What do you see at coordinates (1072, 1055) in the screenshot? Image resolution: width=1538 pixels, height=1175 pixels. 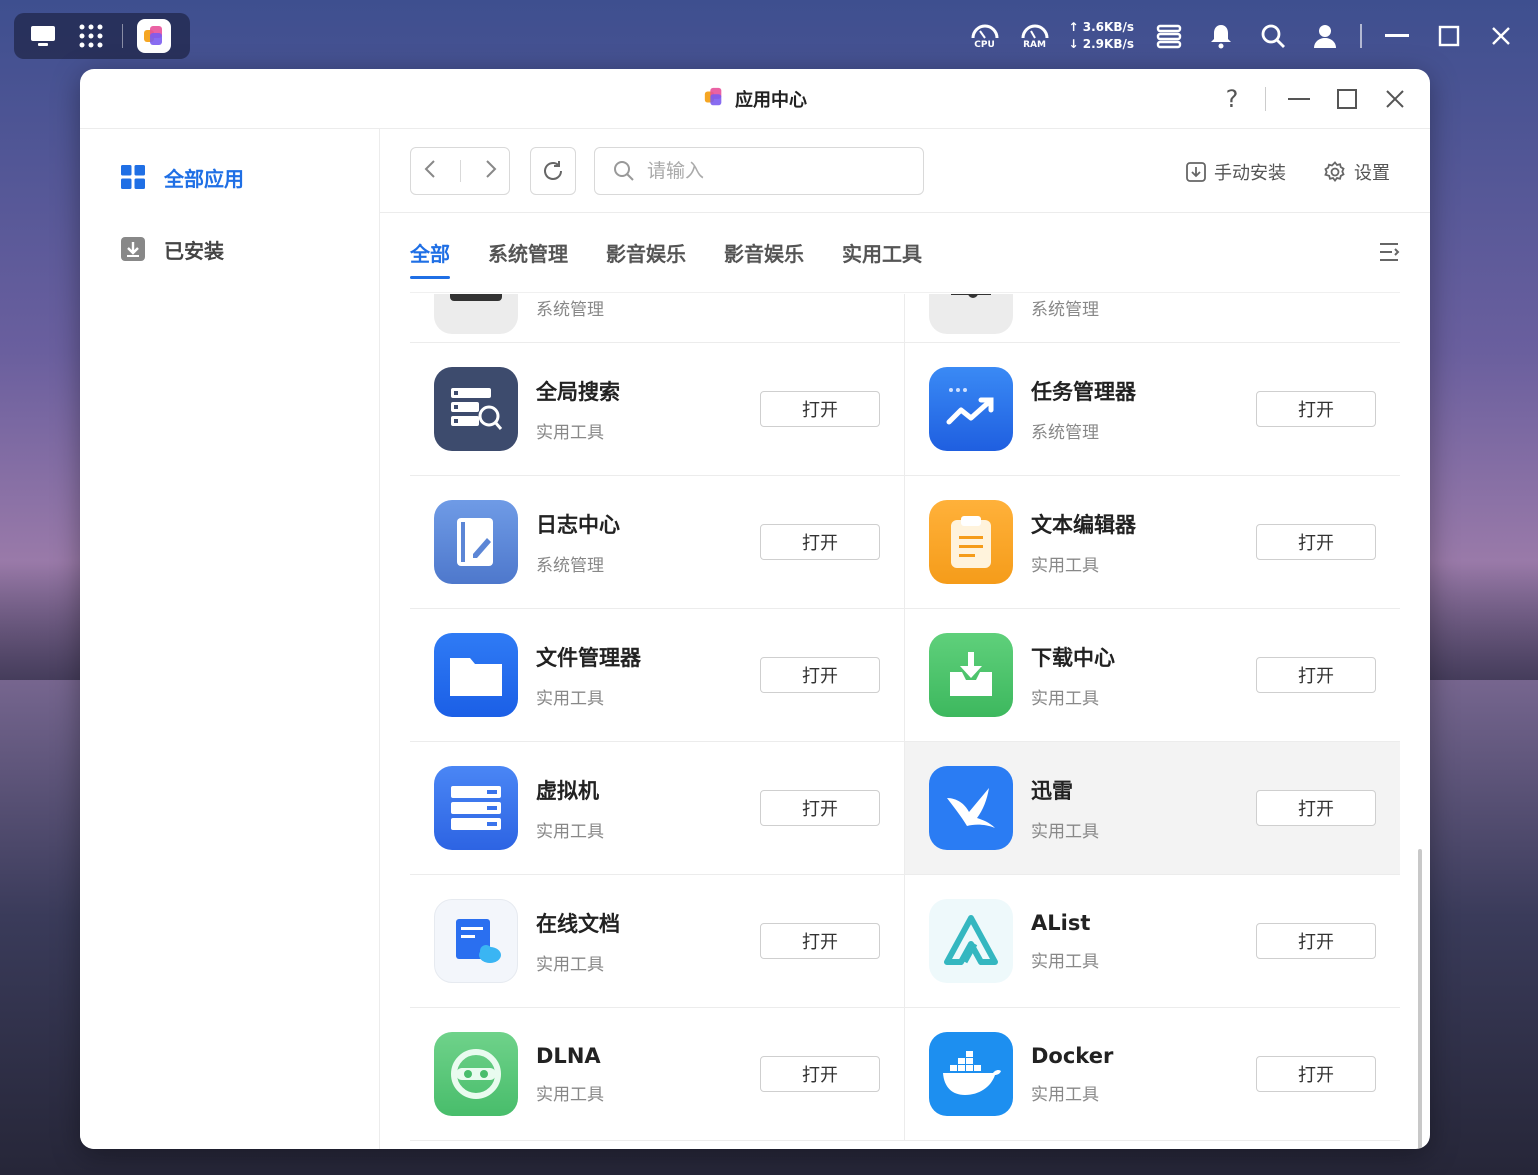 I see `app-name: Docker` at bounding box center [1072, 1055].